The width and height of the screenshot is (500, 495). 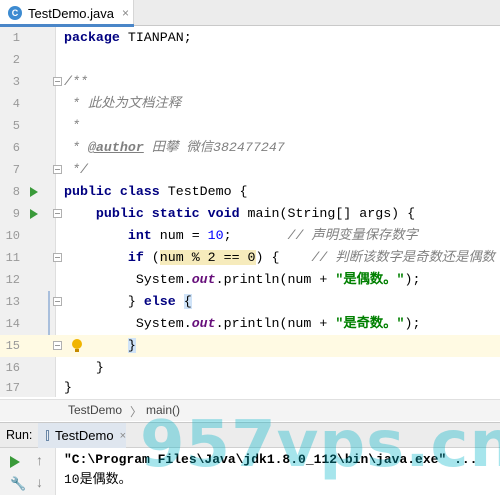 I want to click on console-output: 10是偶数。, so click(x=98, y=479).